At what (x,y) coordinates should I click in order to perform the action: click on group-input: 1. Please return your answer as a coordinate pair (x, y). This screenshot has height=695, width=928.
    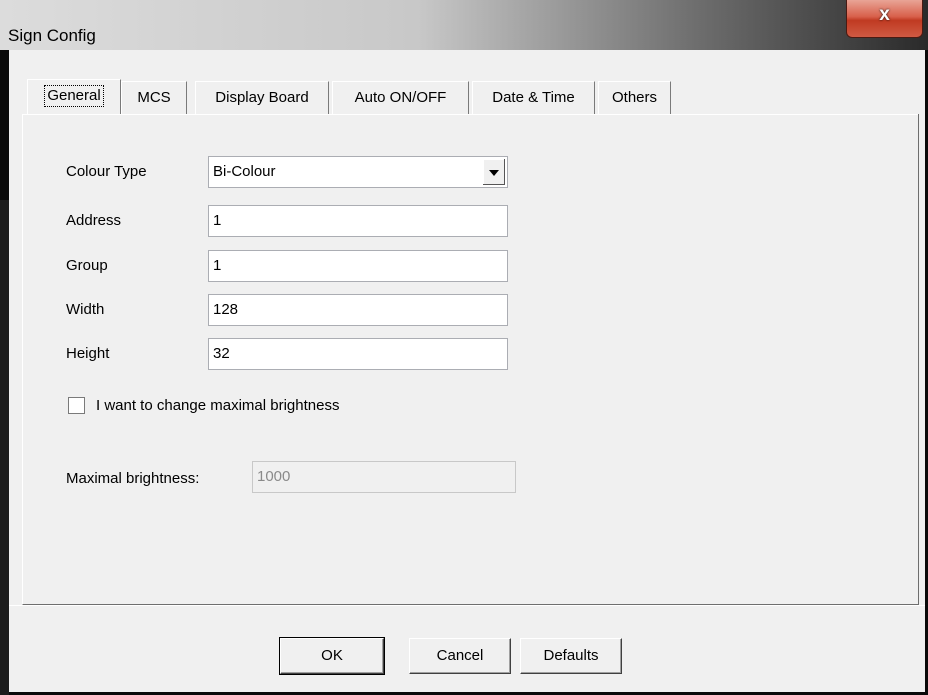
    Looking at the image, I should click on (358, 266).